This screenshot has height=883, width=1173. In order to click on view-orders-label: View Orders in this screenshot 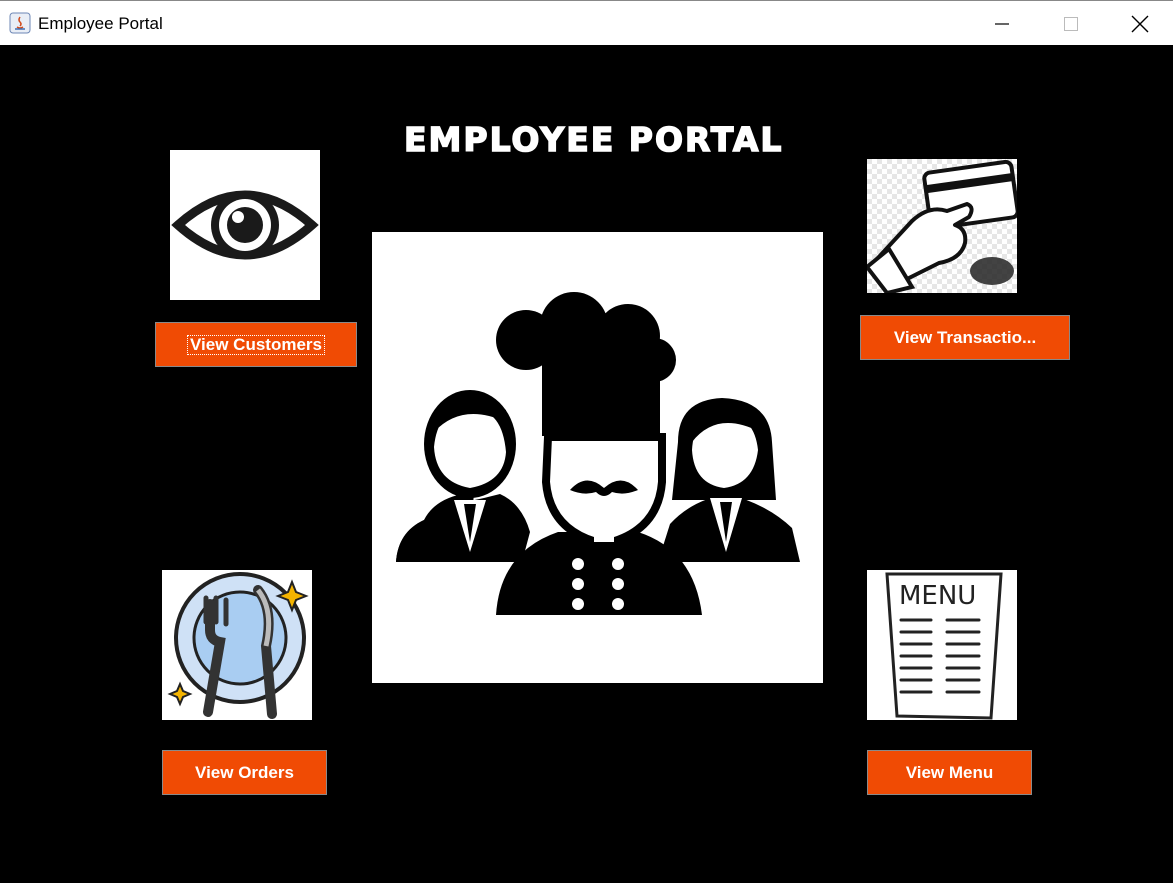, I will do `click(244, 772)`.